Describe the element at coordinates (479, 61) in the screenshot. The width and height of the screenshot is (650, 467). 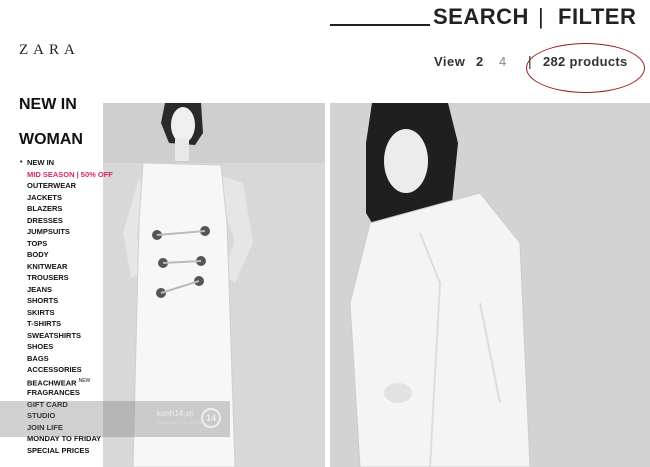
I see `view-2-button: 2` at that location.